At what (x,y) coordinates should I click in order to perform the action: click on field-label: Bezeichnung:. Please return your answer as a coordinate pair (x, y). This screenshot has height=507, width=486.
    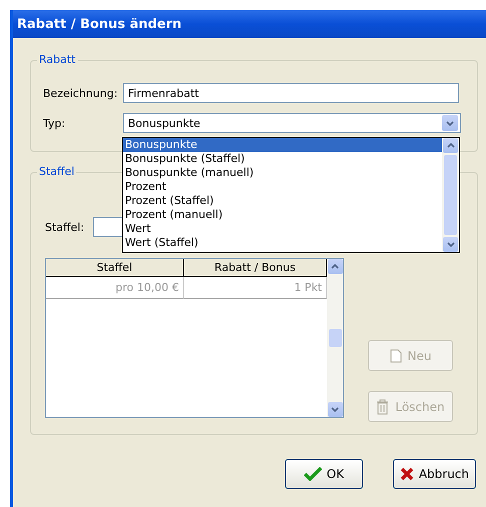
    Looking at the image, I should click on (81, 93).